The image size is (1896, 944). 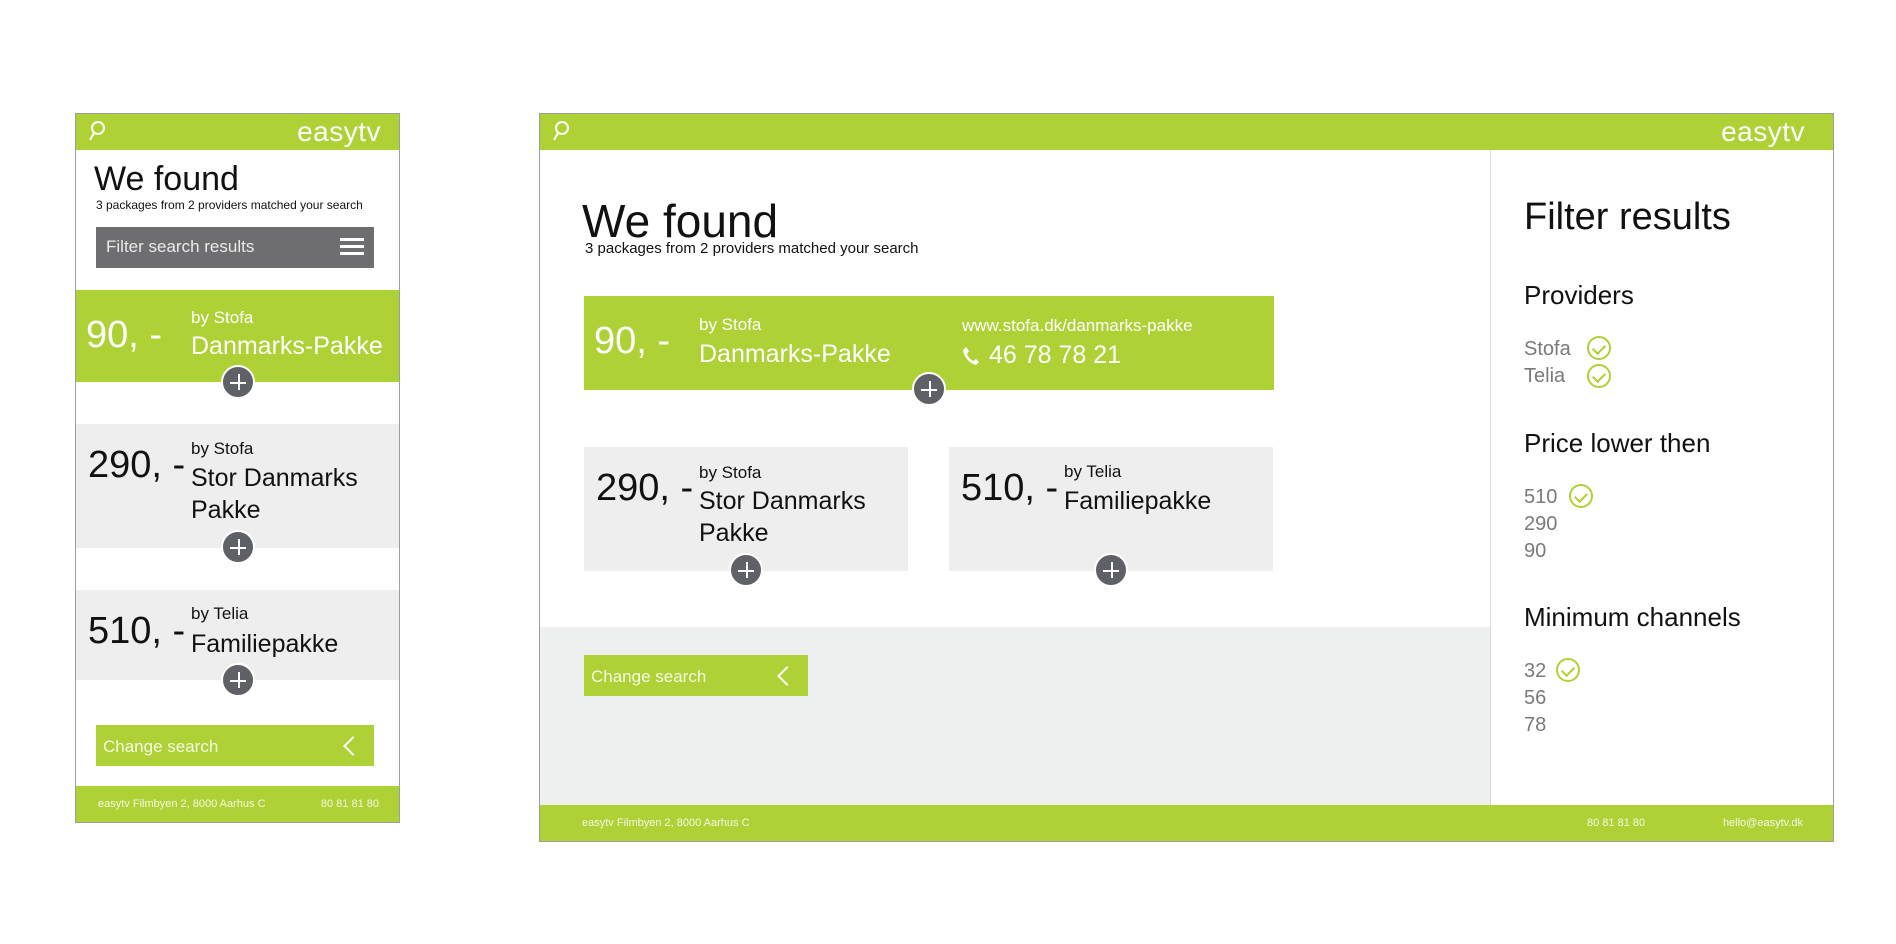 What do you see at coordinates (1540, 524) in the screenshot?
I see `filter-option-290: 290` at bounding box center [1540, 524].